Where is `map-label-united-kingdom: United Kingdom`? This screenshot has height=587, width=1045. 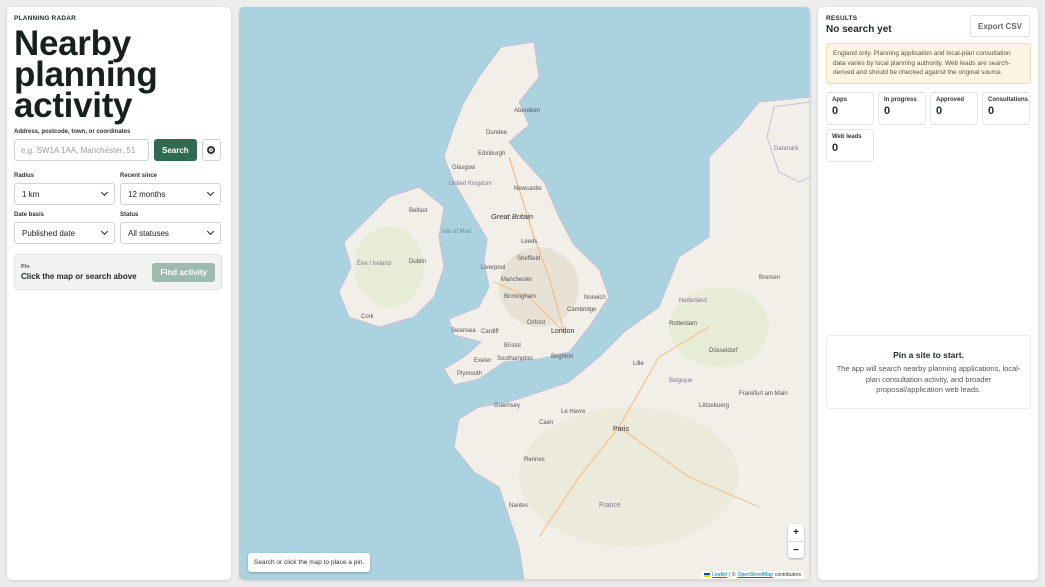
map-label-united-kingdom: United Kingdom is located at coordinates (470, 184).